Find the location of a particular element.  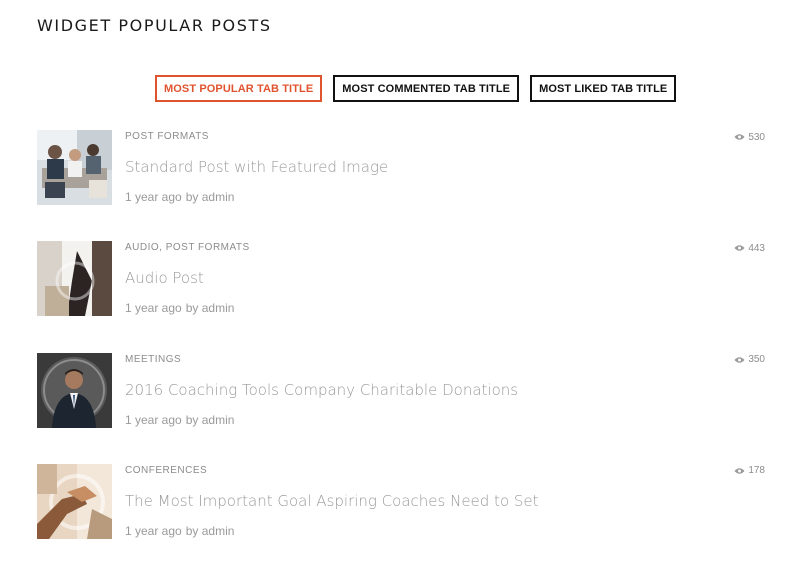

businessman-photo is located at coordinates (74, 279).